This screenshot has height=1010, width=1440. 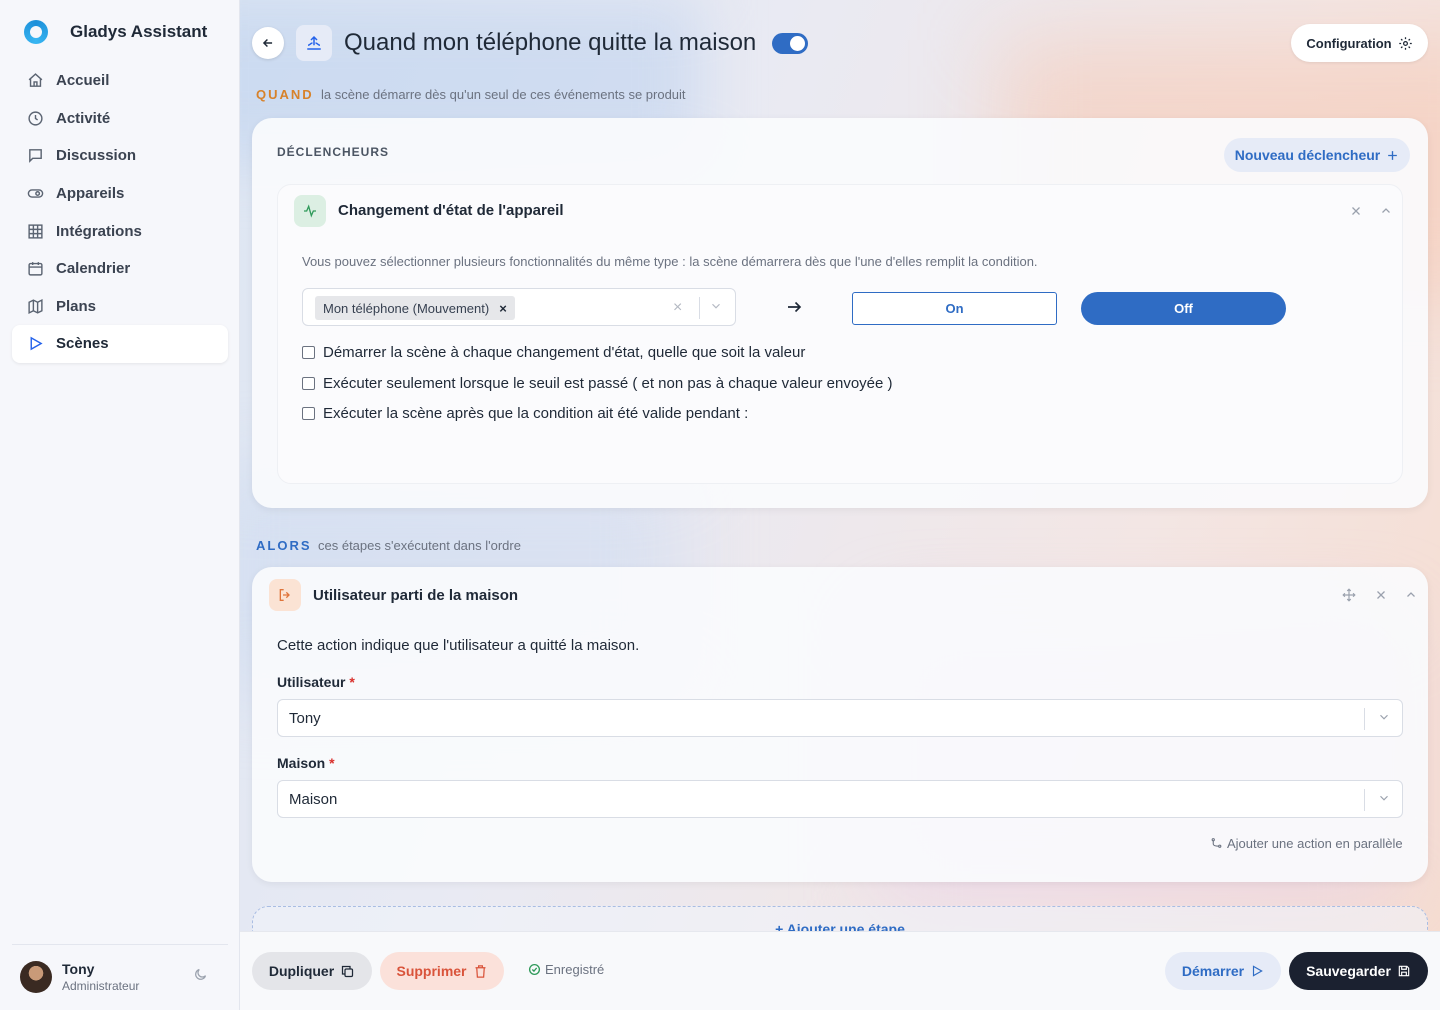 I want to click on clear-icon: ×, so click(x=677, y=308).